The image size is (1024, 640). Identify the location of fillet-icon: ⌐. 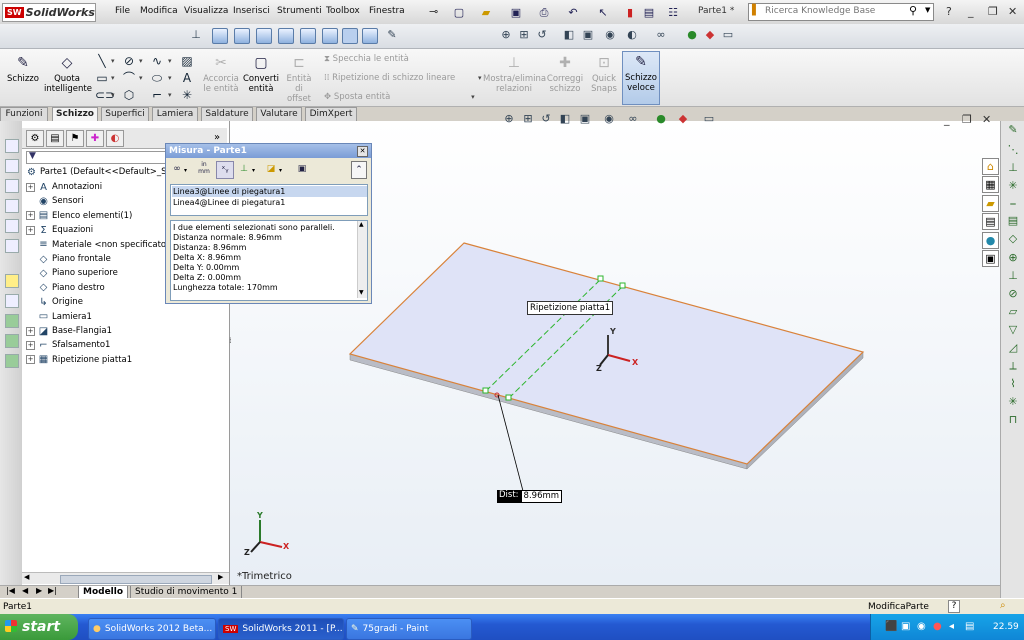
(157, 95).